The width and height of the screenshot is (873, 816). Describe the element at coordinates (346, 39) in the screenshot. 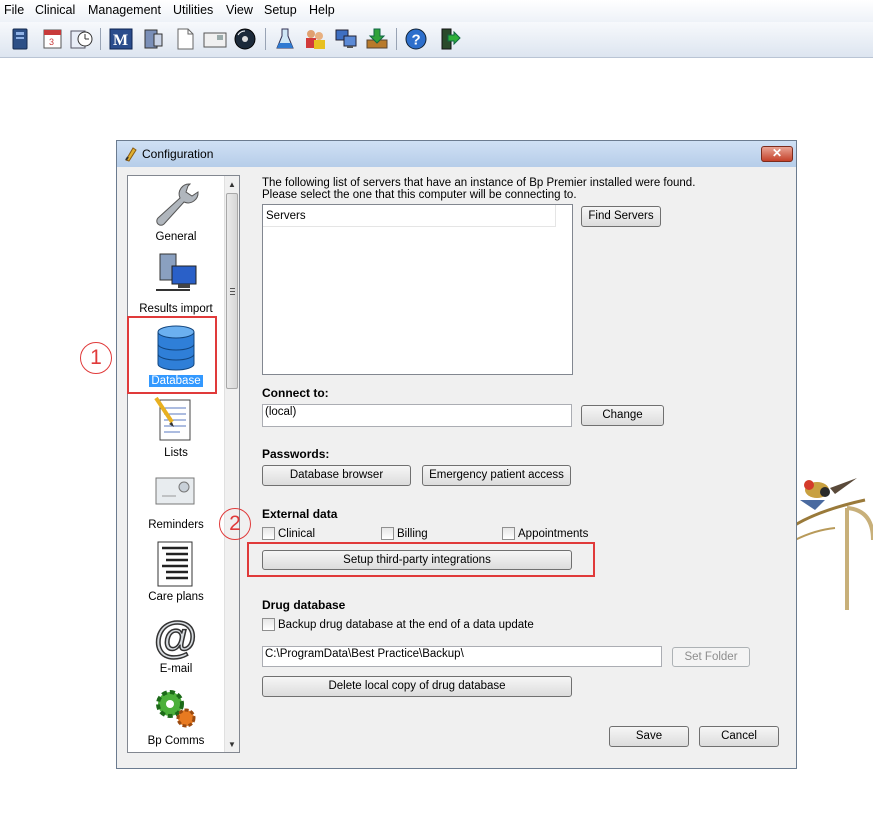

I see `computers-icon` at that location.